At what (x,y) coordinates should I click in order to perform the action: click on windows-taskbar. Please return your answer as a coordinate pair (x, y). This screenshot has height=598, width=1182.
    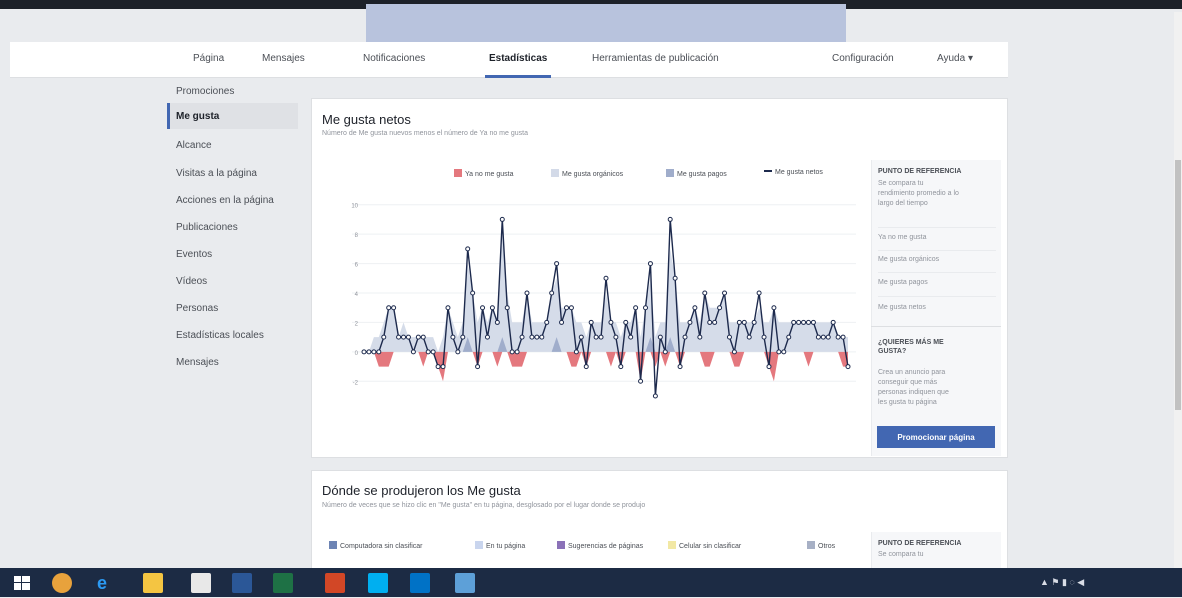
    Looking at the image, I should click on (591, 582).